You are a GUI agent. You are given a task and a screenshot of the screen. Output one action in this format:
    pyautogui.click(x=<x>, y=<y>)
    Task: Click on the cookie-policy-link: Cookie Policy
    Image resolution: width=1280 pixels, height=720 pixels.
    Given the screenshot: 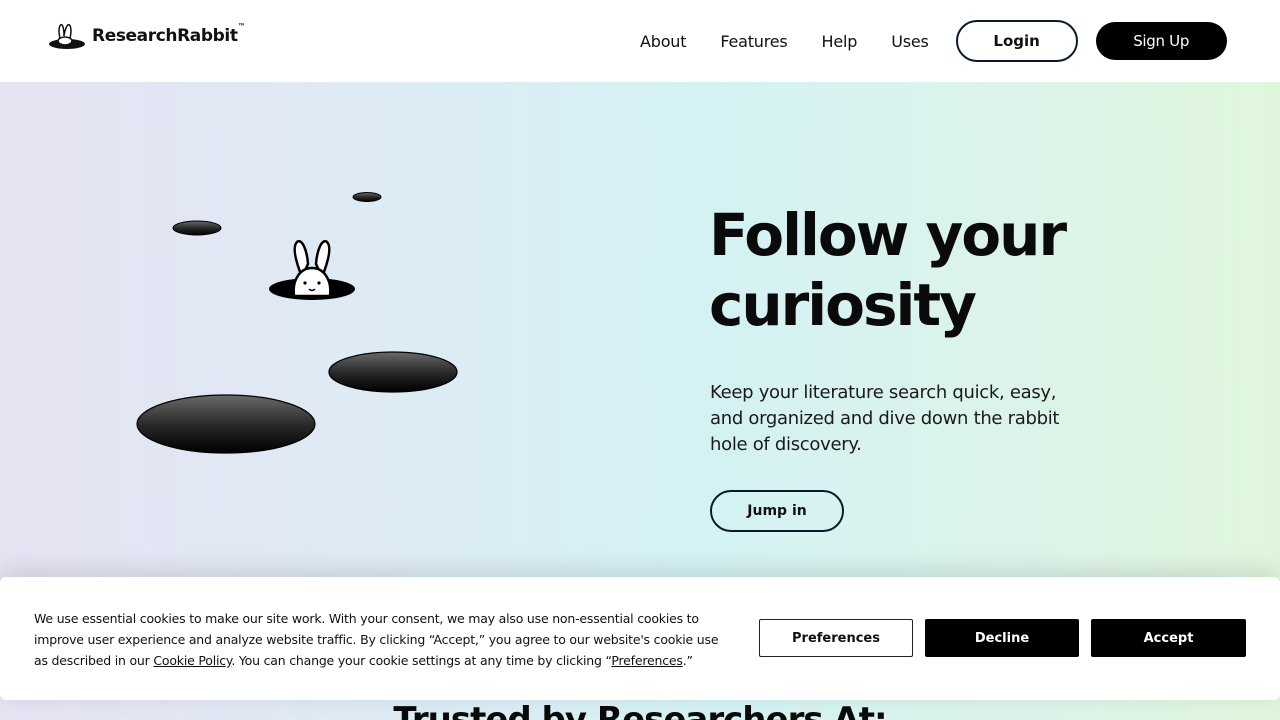 What is the action you would take?
    pyautogui.click(x=192, y=660)
    